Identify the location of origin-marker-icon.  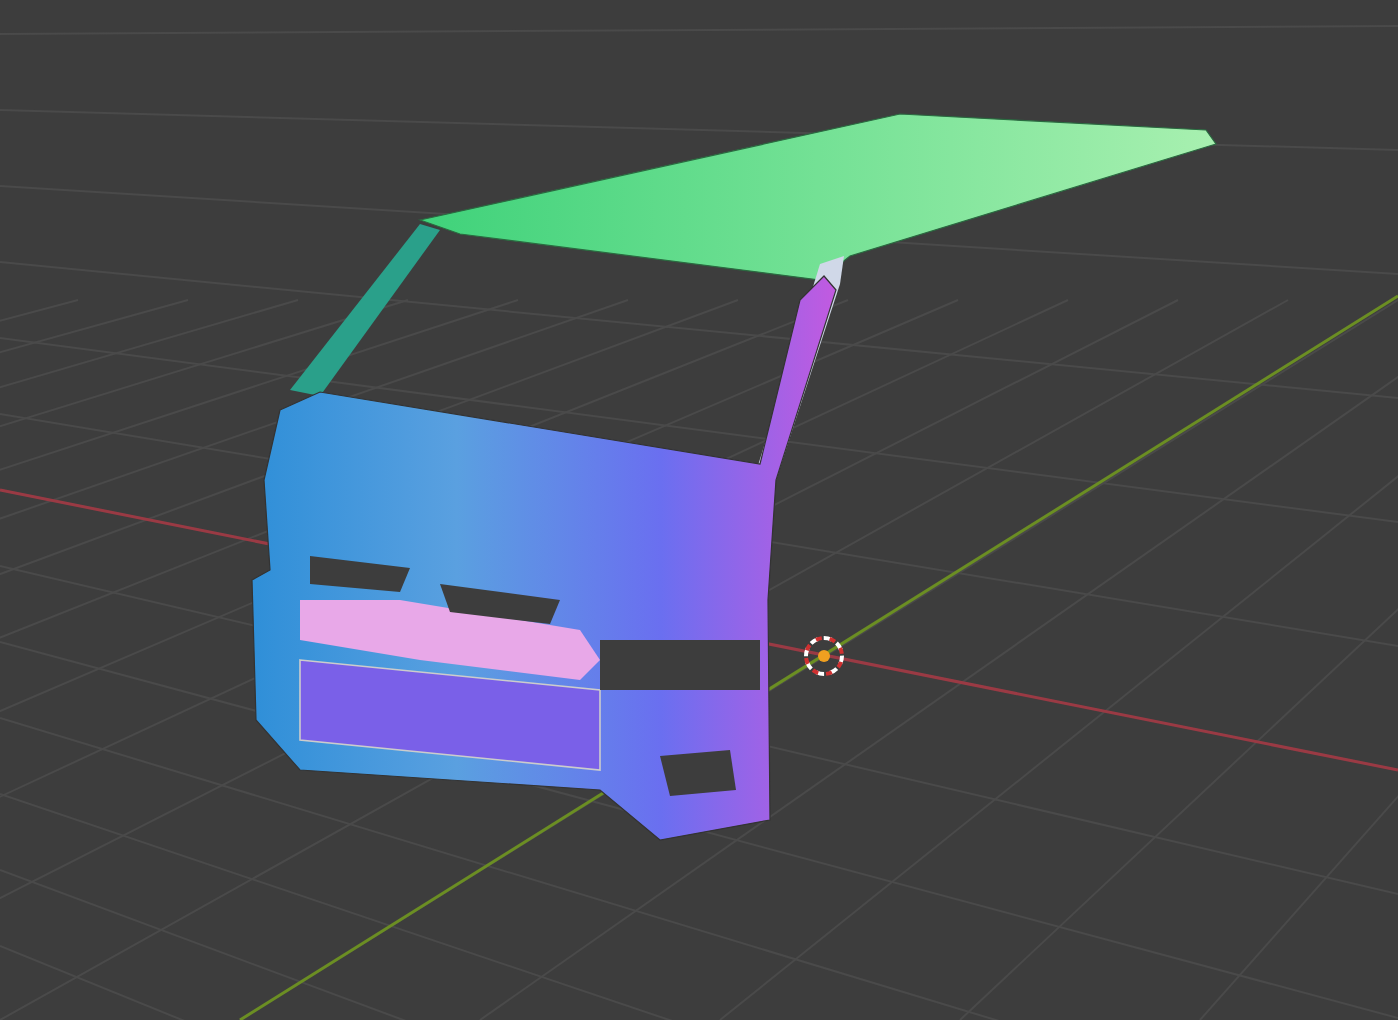
(824, 656).